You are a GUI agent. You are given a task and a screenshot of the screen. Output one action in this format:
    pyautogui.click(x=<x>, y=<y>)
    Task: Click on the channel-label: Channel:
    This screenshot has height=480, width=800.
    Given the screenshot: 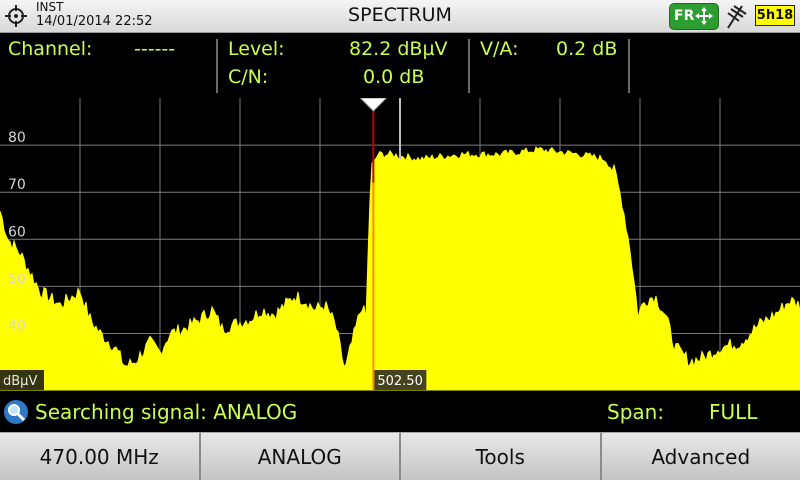 What is the action you would take?
    pyautogui.click(x=50, y=49)
    